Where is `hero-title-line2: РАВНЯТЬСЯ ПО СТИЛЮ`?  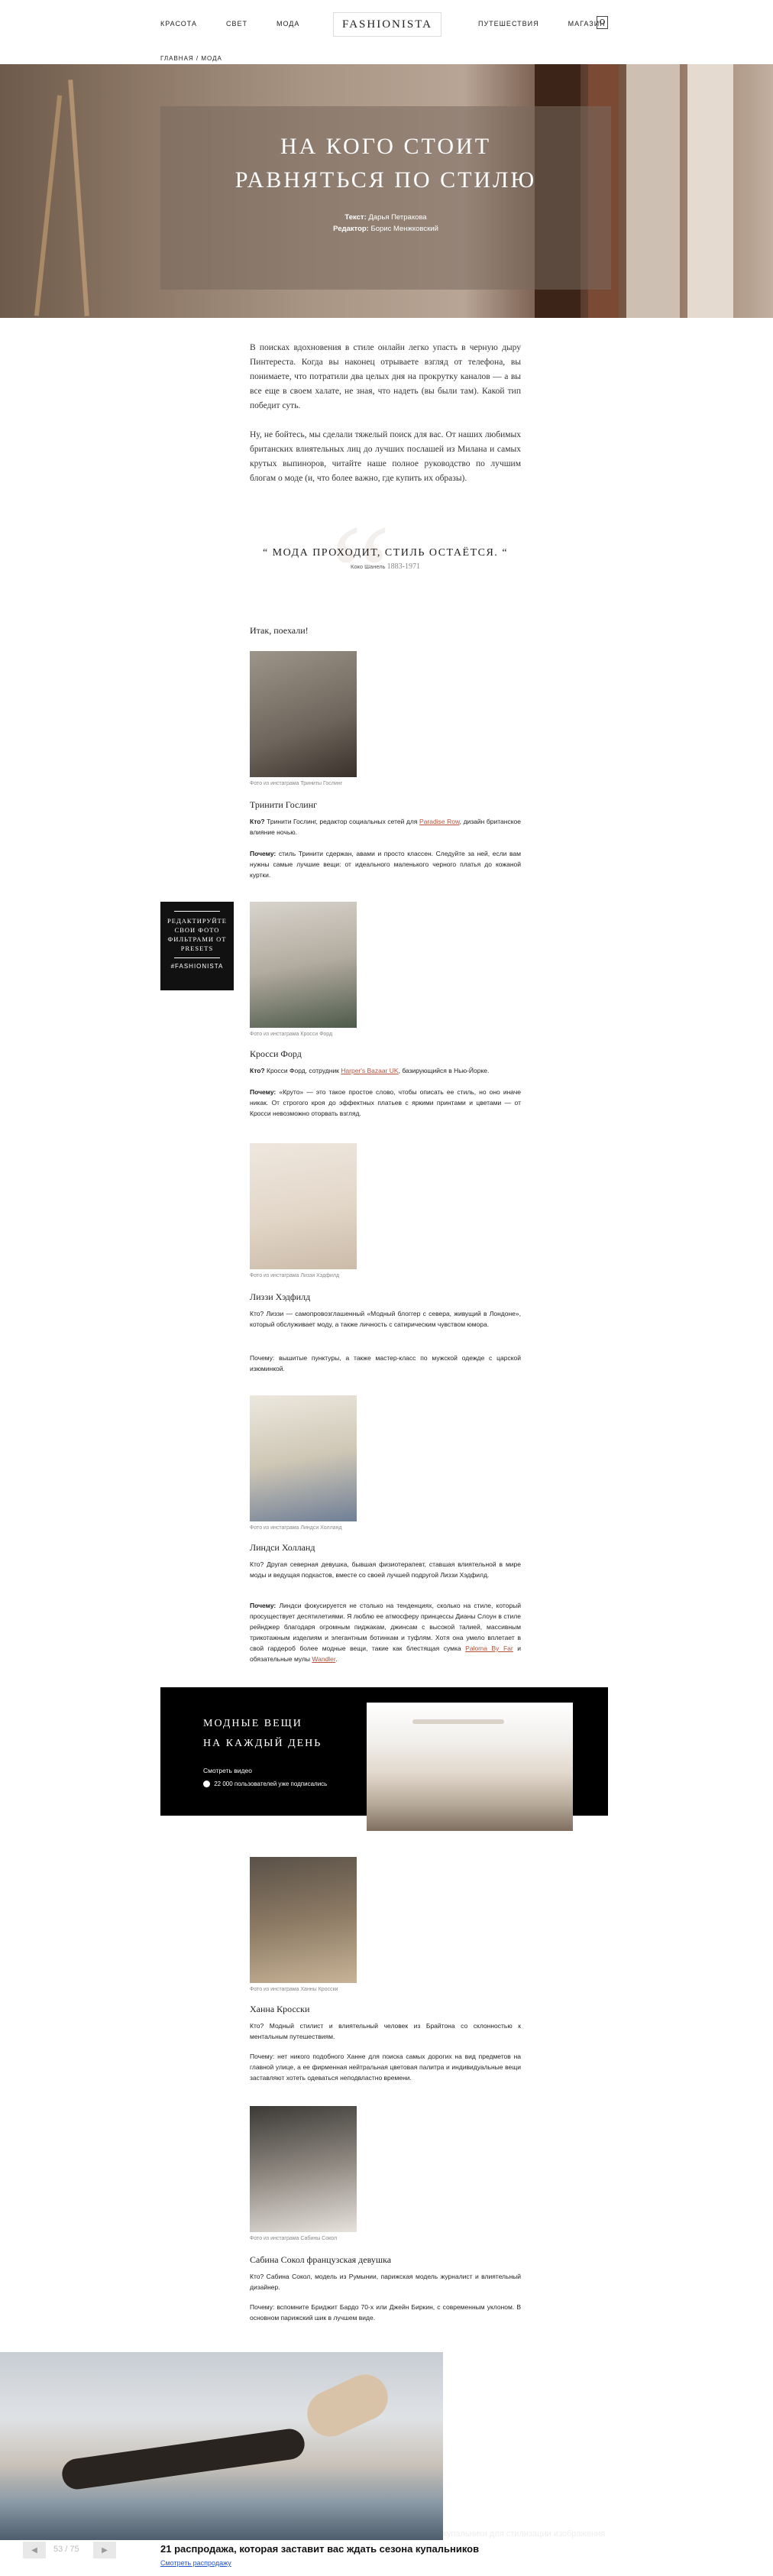 hero-title-line2: РАВНЯТЬСЯ ПО СТИЛЮ is located at coordinates (385, 180).